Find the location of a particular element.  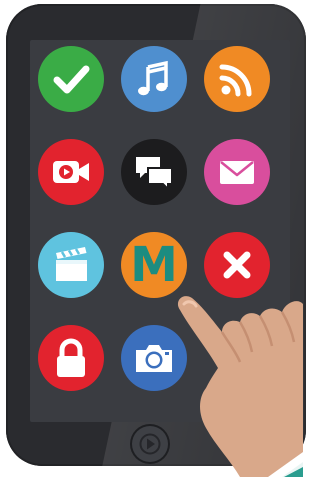

video-camera-icon is located at coordinates (71, 172).